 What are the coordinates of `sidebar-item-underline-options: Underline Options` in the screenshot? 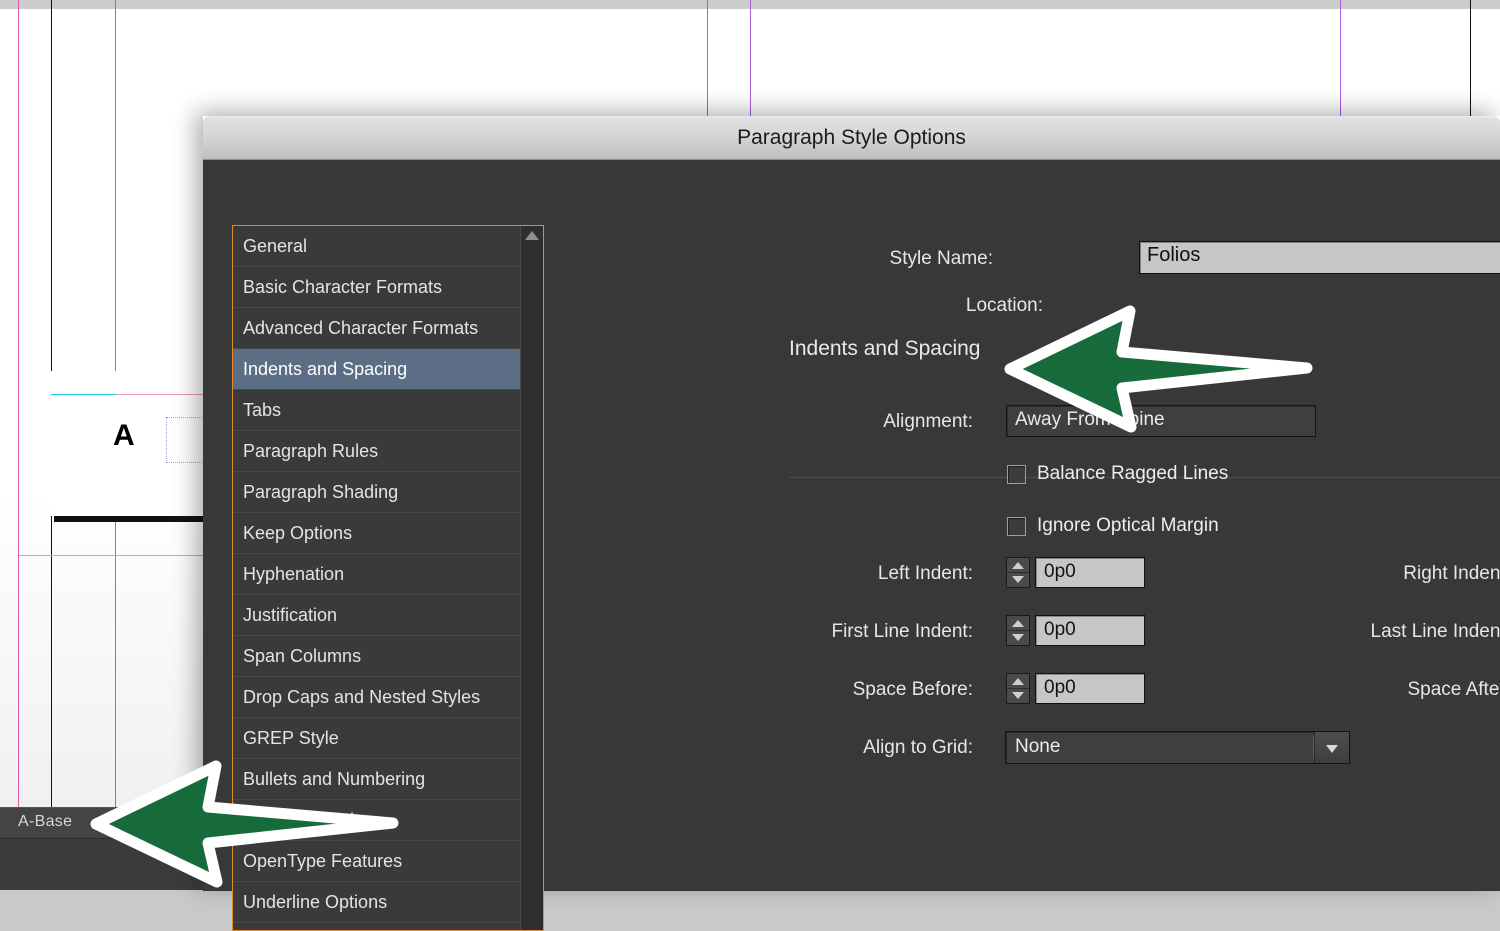 It's located at (377, 902).